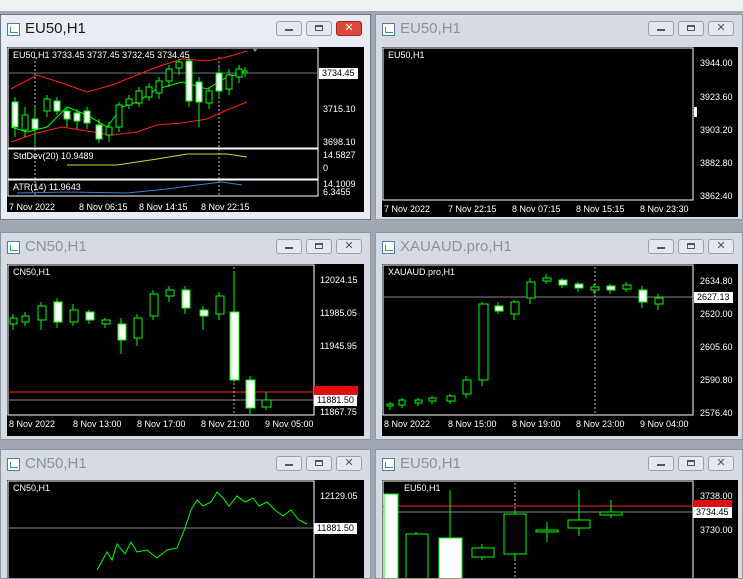 Image resolution: width=743 pixels, height=579 pixels. What do you see at coordinates (101, 55) in the screenshot?
I see `symbol-ohlc-label: EU50,H1 3733.45 3737.45 3732.45 3734.45` at bounding box center [101, 55].